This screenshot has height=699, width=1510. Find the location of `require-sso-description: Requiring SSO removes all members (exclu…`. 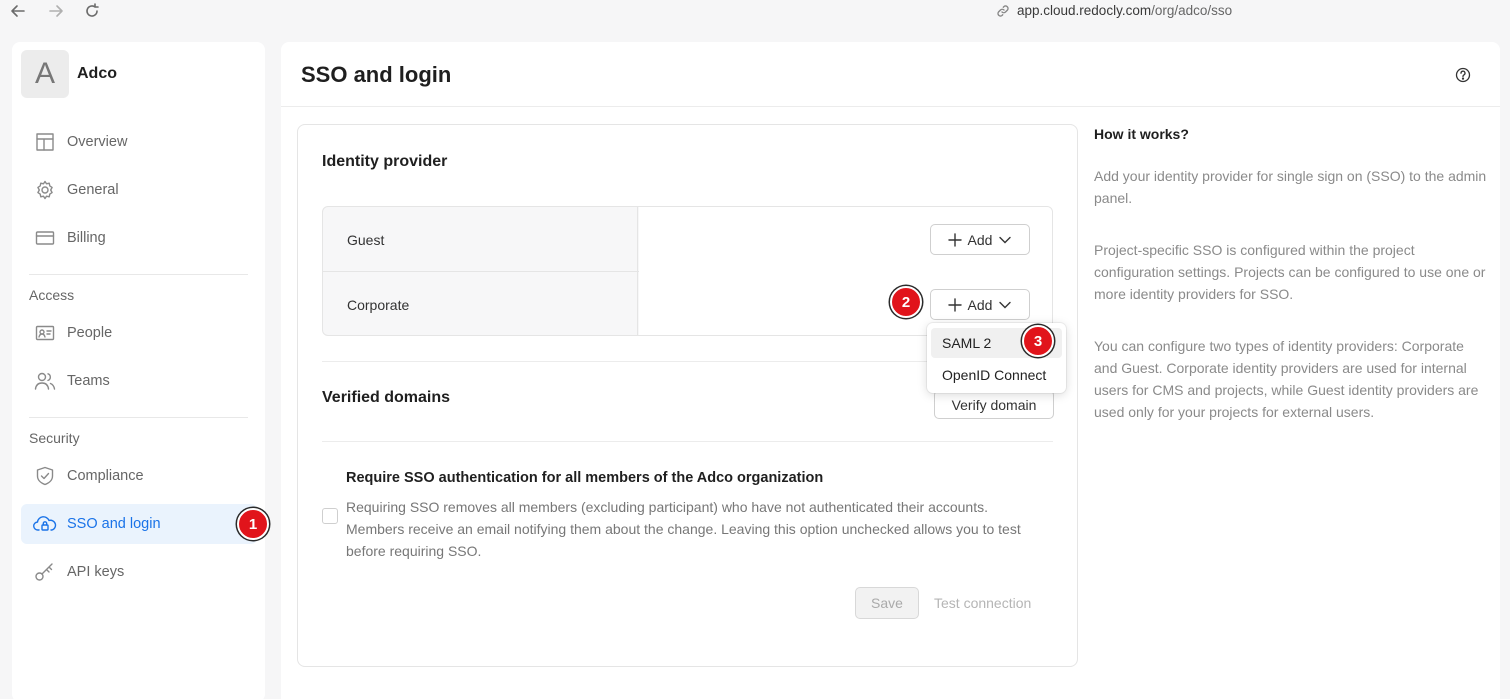

require-sso-description: Requiring SSO removes all members (exclu… is located at coordinates (683, 529).